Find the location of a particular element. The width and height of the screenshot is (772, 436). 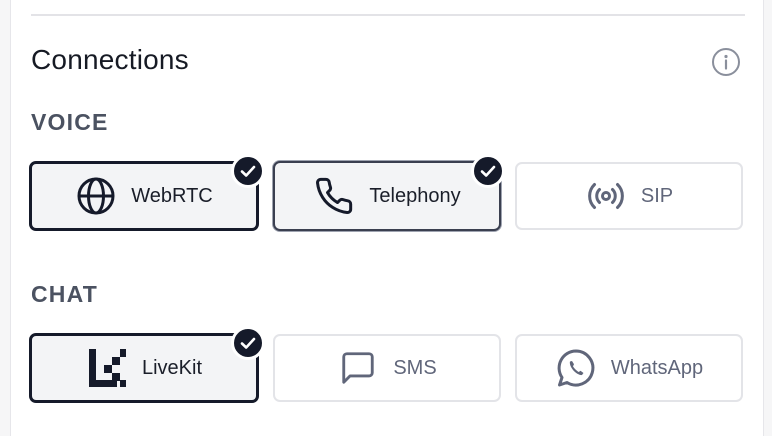

option-webrtc: WebRTC is located at coordinates (144, 196).